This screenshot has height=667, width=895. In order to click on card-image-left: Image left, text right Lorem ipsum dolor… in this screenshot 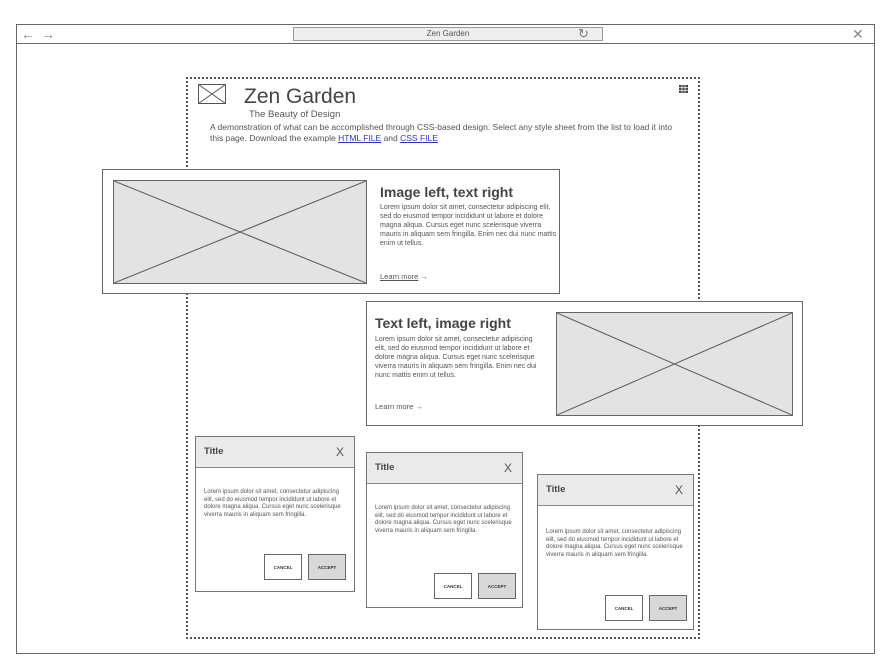, I will do `click(331, 231)`.